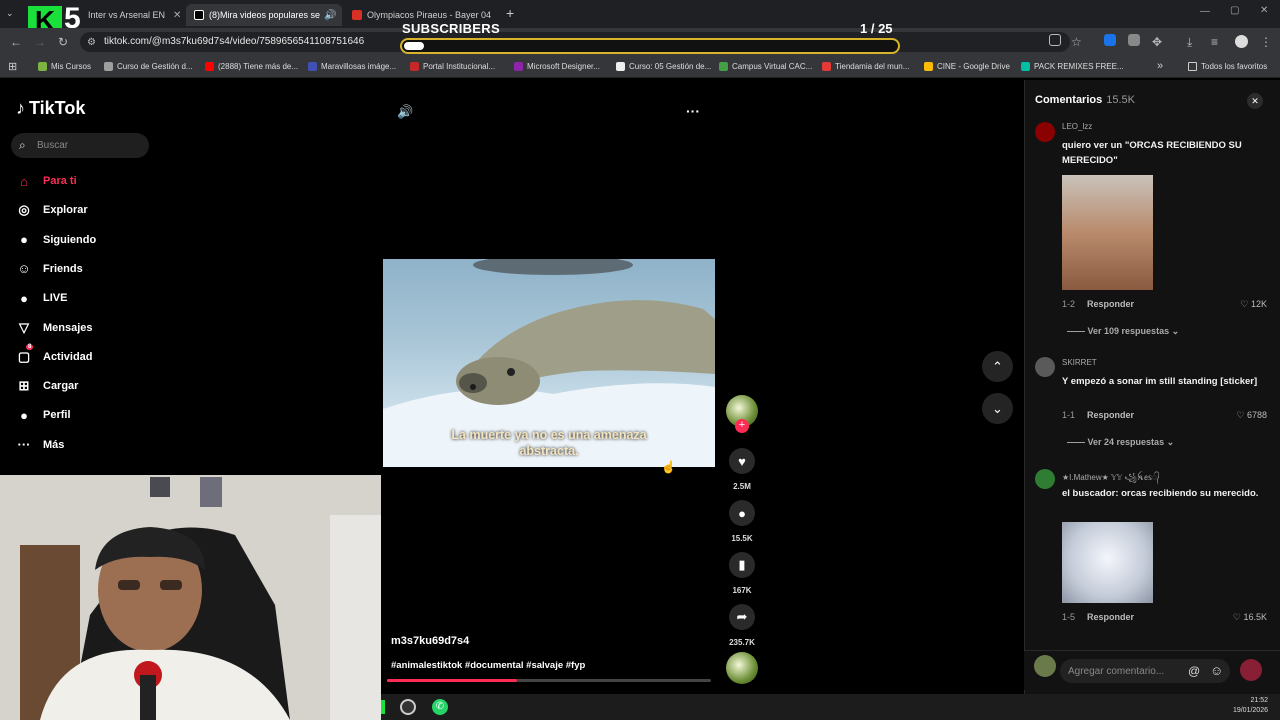 This screenshot has width=1280, height=720. I want to click on close-comments-button: ✕, so click(1255, 101).